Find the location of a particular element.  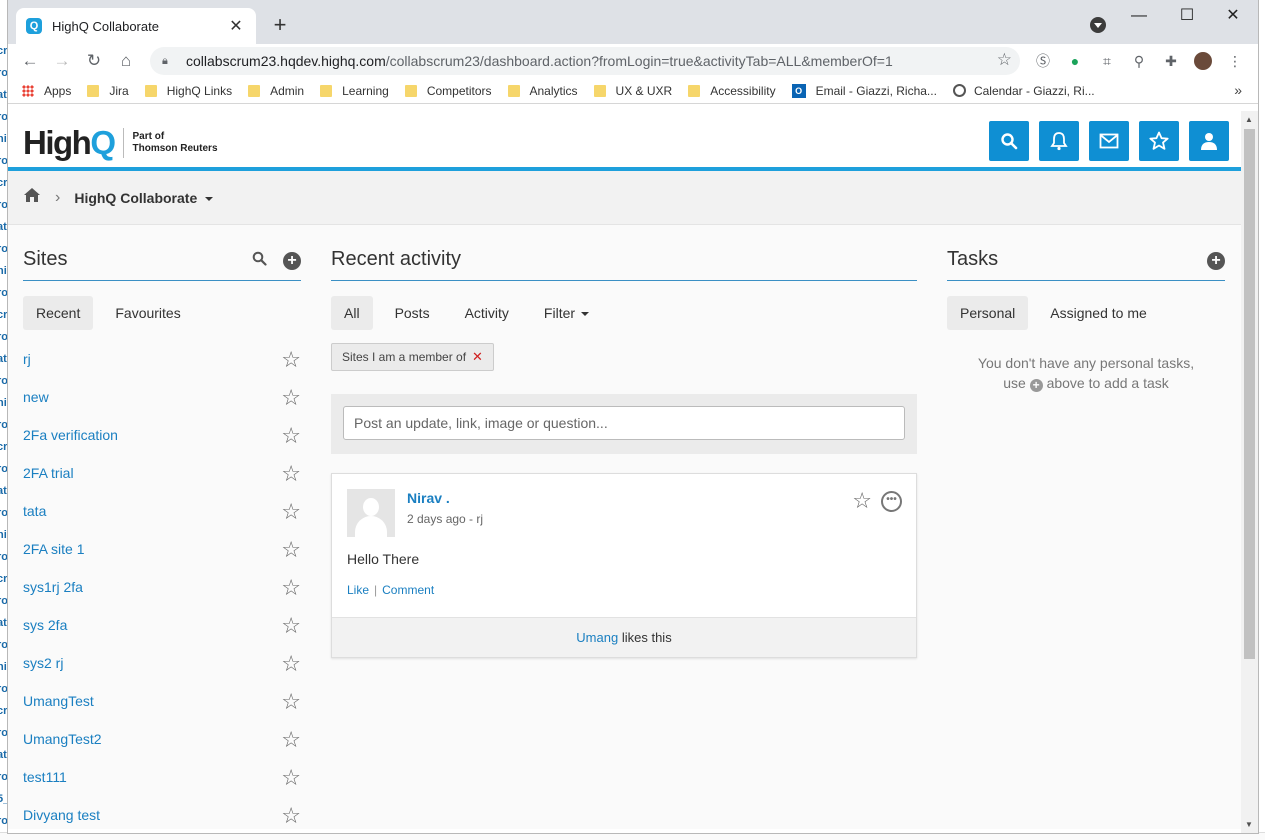

site-link: tata is located at coordinates (34, 511).